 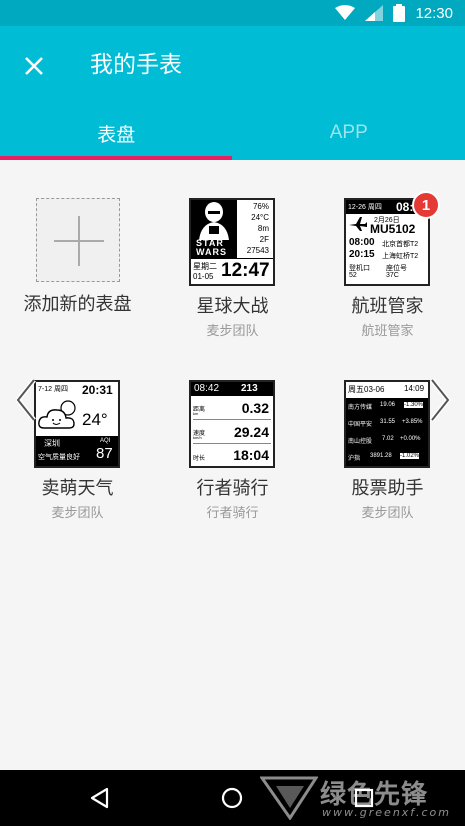 What do you see at coordinates (387, 306) in the screenshot?
I see `watchface-name: 航班管家` at bounding box center [387, 306].